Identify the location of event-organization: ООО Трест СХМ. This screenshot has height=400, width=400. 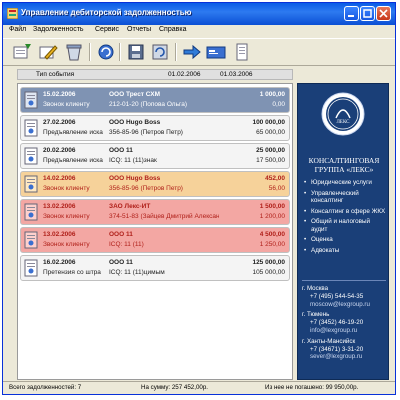
(134, 94).